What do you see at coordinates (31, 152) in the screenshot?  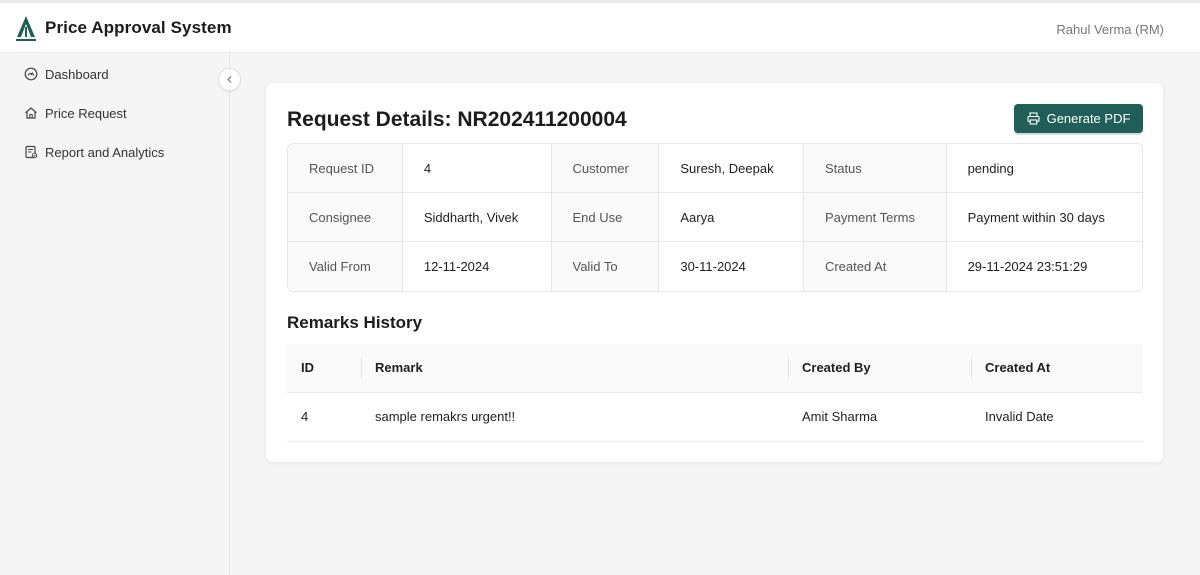 I see `report-icon` at bounding box center [31, 152].